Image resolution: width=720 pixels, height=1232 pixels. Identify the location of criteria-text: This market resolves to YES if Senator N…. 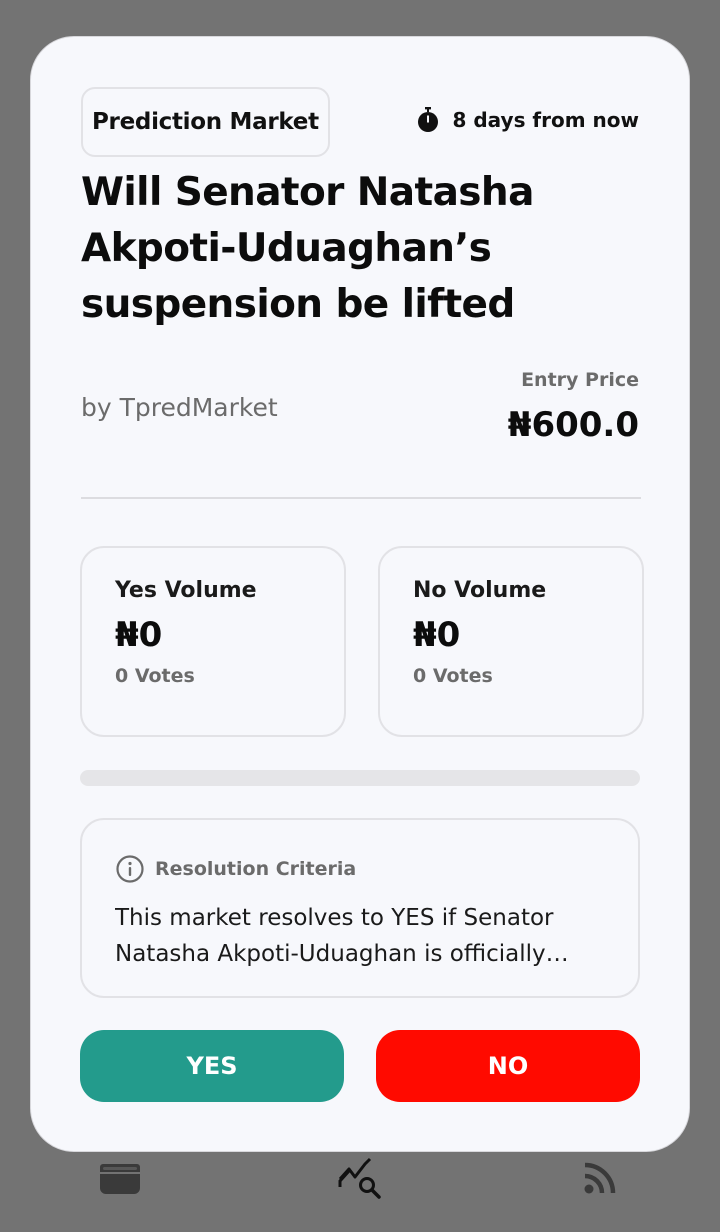
(334, 936).